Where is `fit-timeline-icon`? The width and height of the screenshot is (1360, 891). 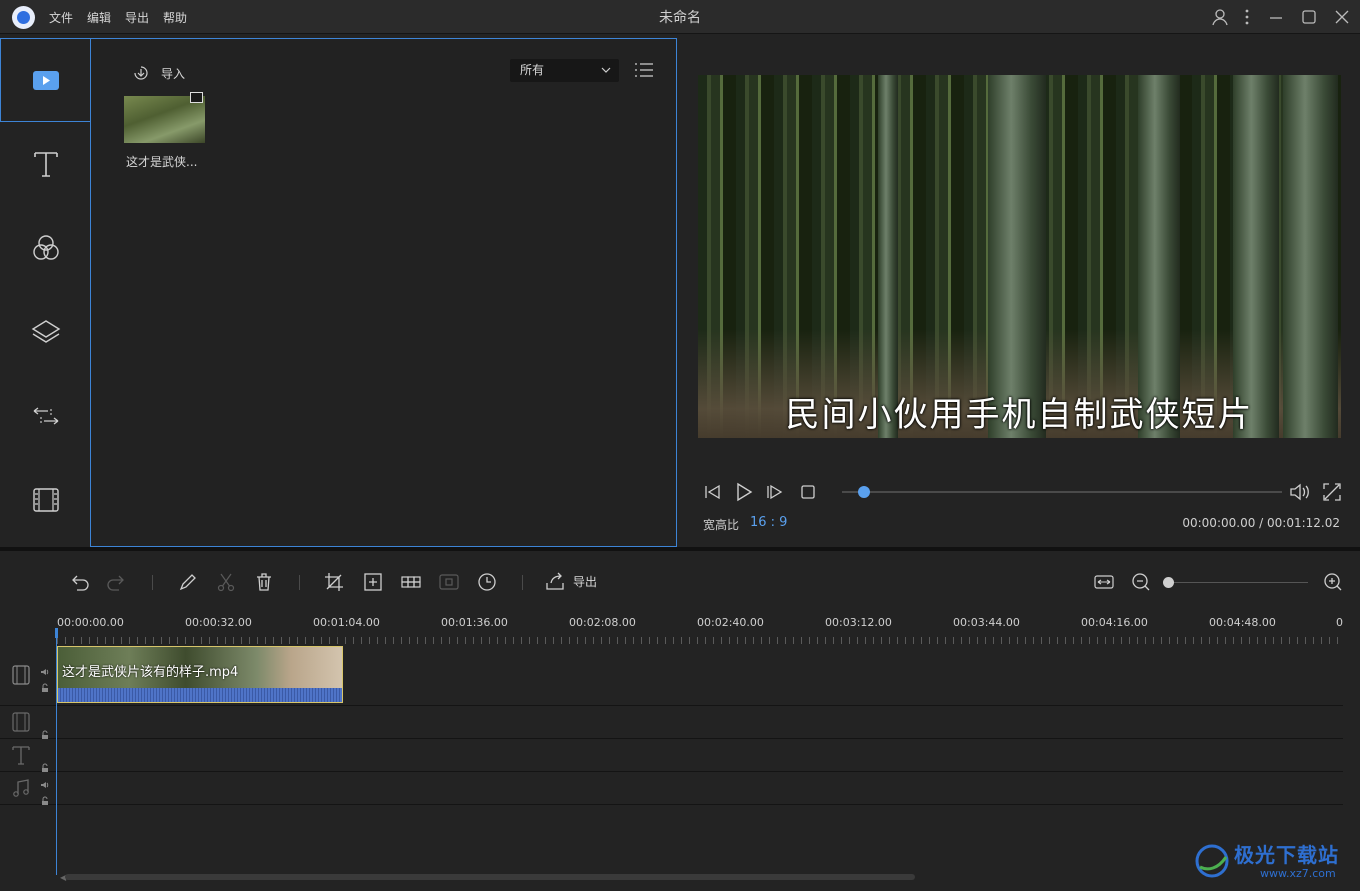
fit-timeline-icon is located at coordinates (1104, 582).